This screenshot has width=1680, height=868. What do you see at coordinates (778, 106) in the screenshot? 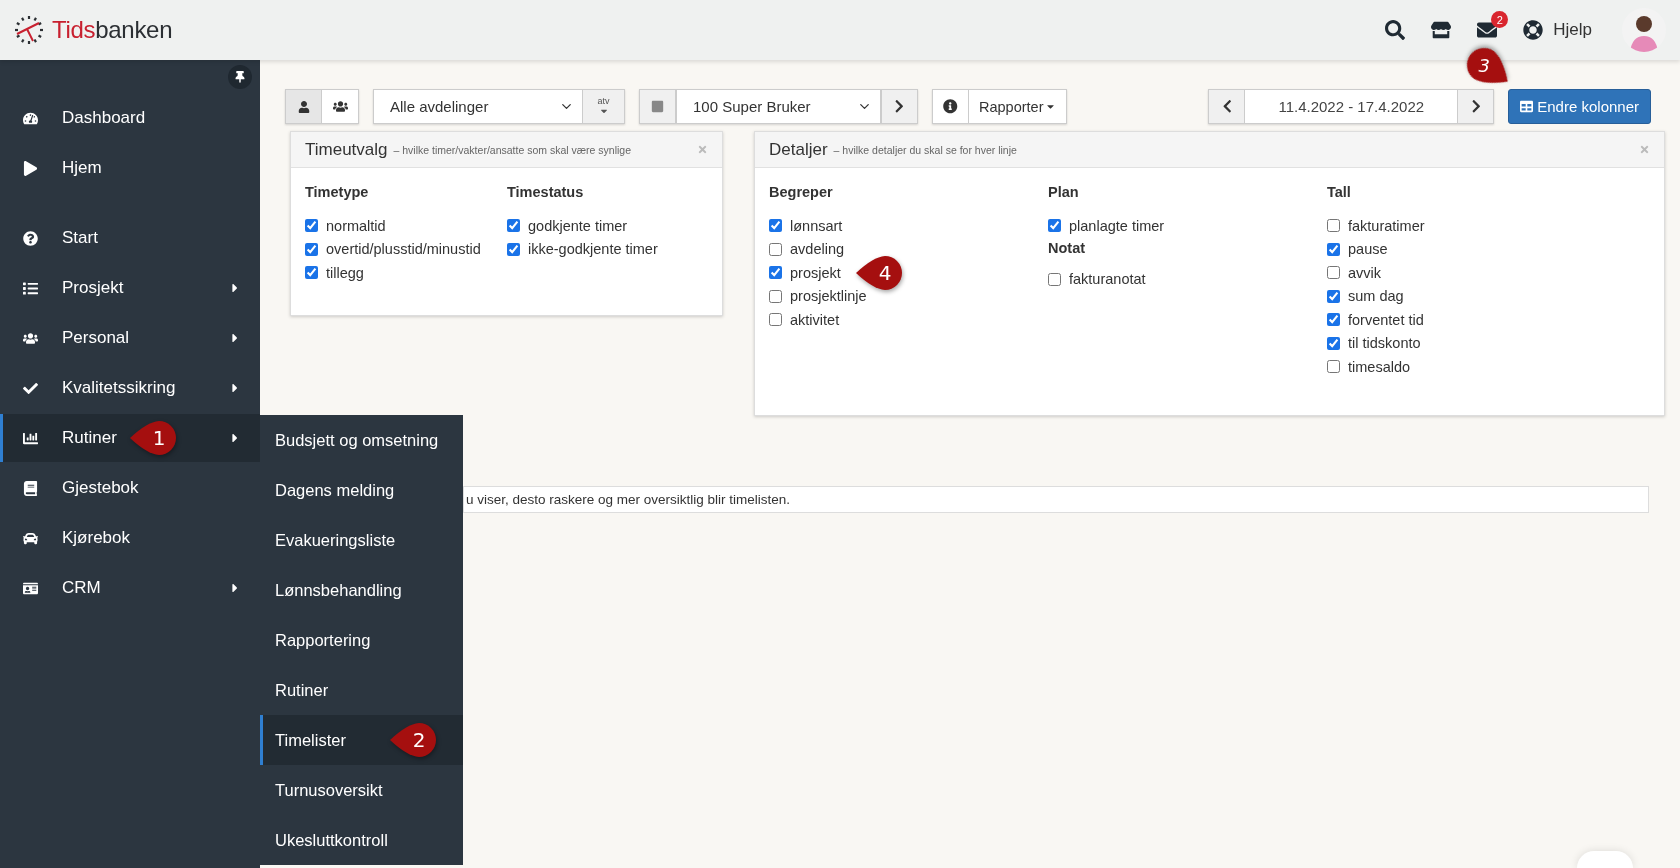
I see `user-dropdown: 100 Super Bruker` at bounding box center [778, 106].